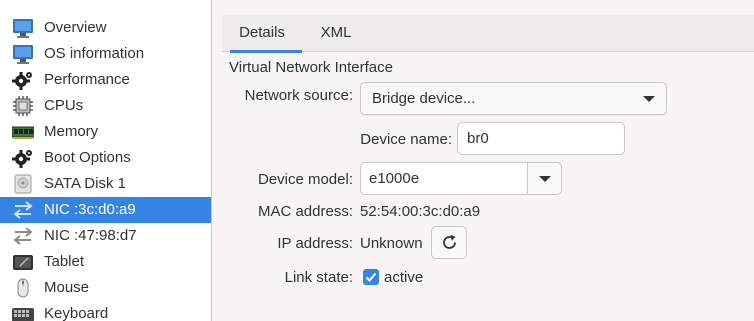 This screenshot has width=754, height=321. Describe the element at coordinates (488, 34) in the screenshot. I see `tab-bar: Details XML` at that location.